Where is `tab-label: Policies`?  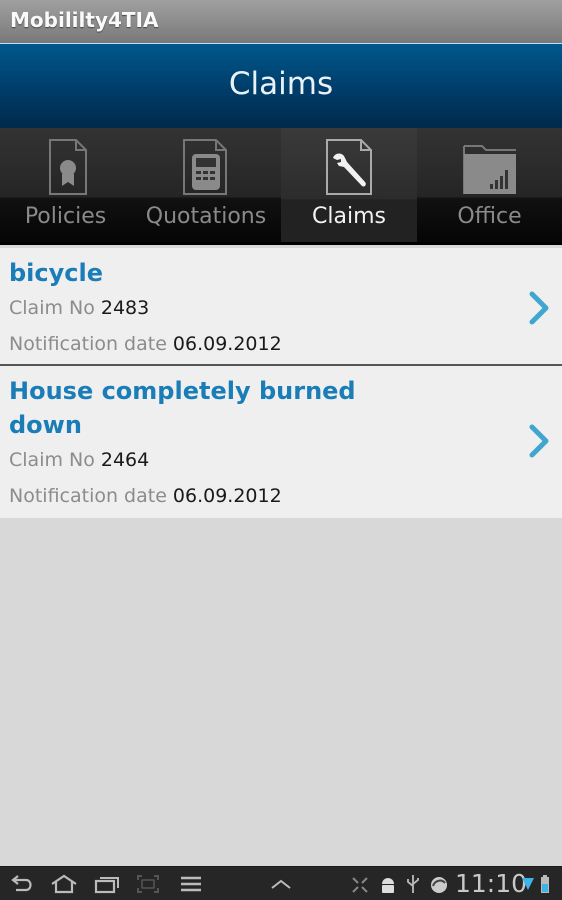
tab-label: Policies is located at coordinates (65, 216).